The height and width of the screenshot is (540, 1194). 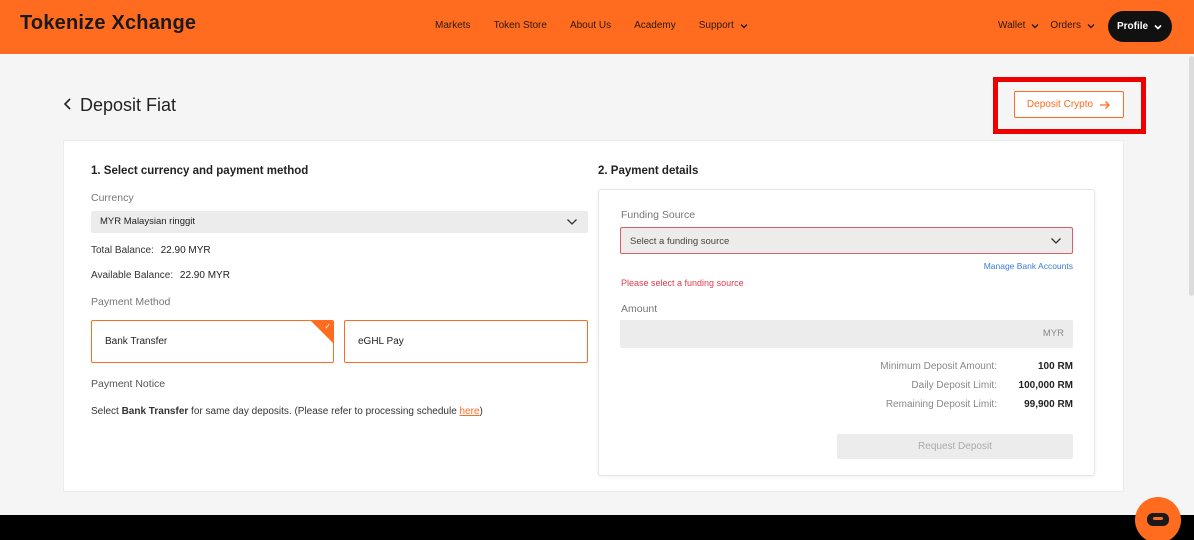 I want to click on deposit-crypto-button: Deposit Crypto, so click(x=1069, y=104).